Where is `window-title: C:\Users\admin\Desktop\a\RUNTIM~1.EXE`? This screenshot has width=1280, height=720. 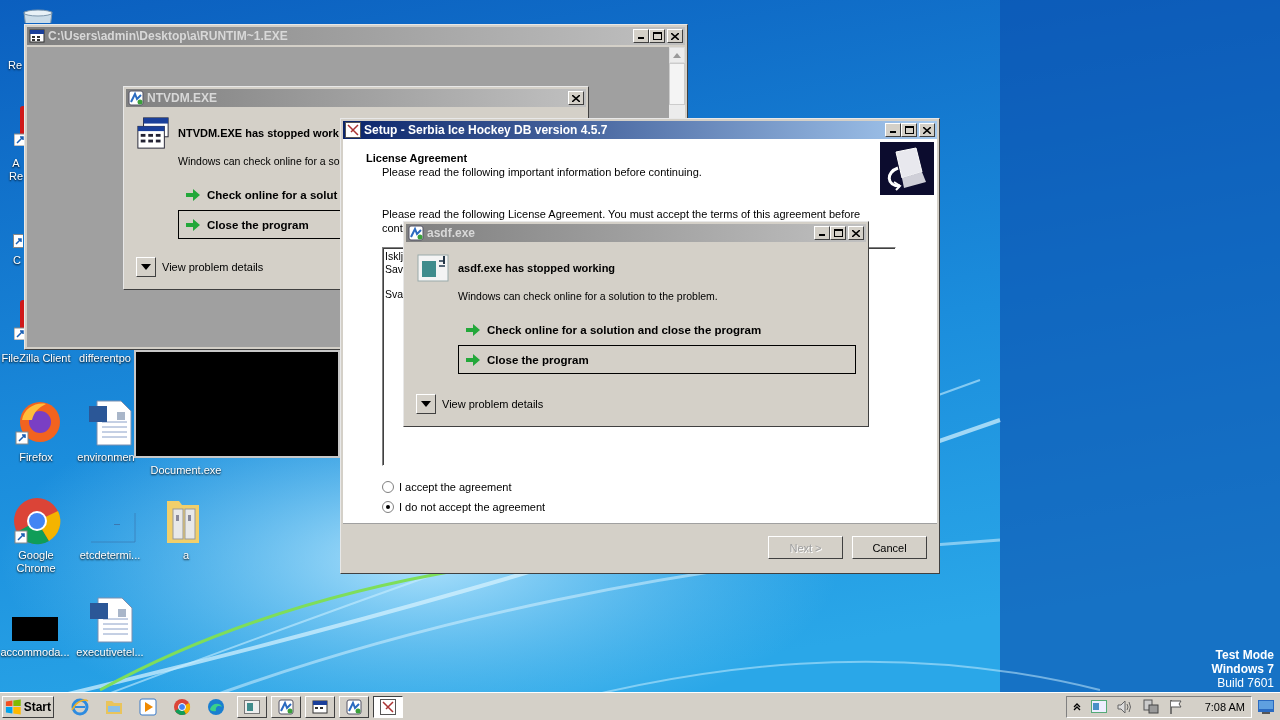
window-title: C:\Users\admin\Desktop\a\RUNTIM~1.EXE is located at coordinates (168, 36).